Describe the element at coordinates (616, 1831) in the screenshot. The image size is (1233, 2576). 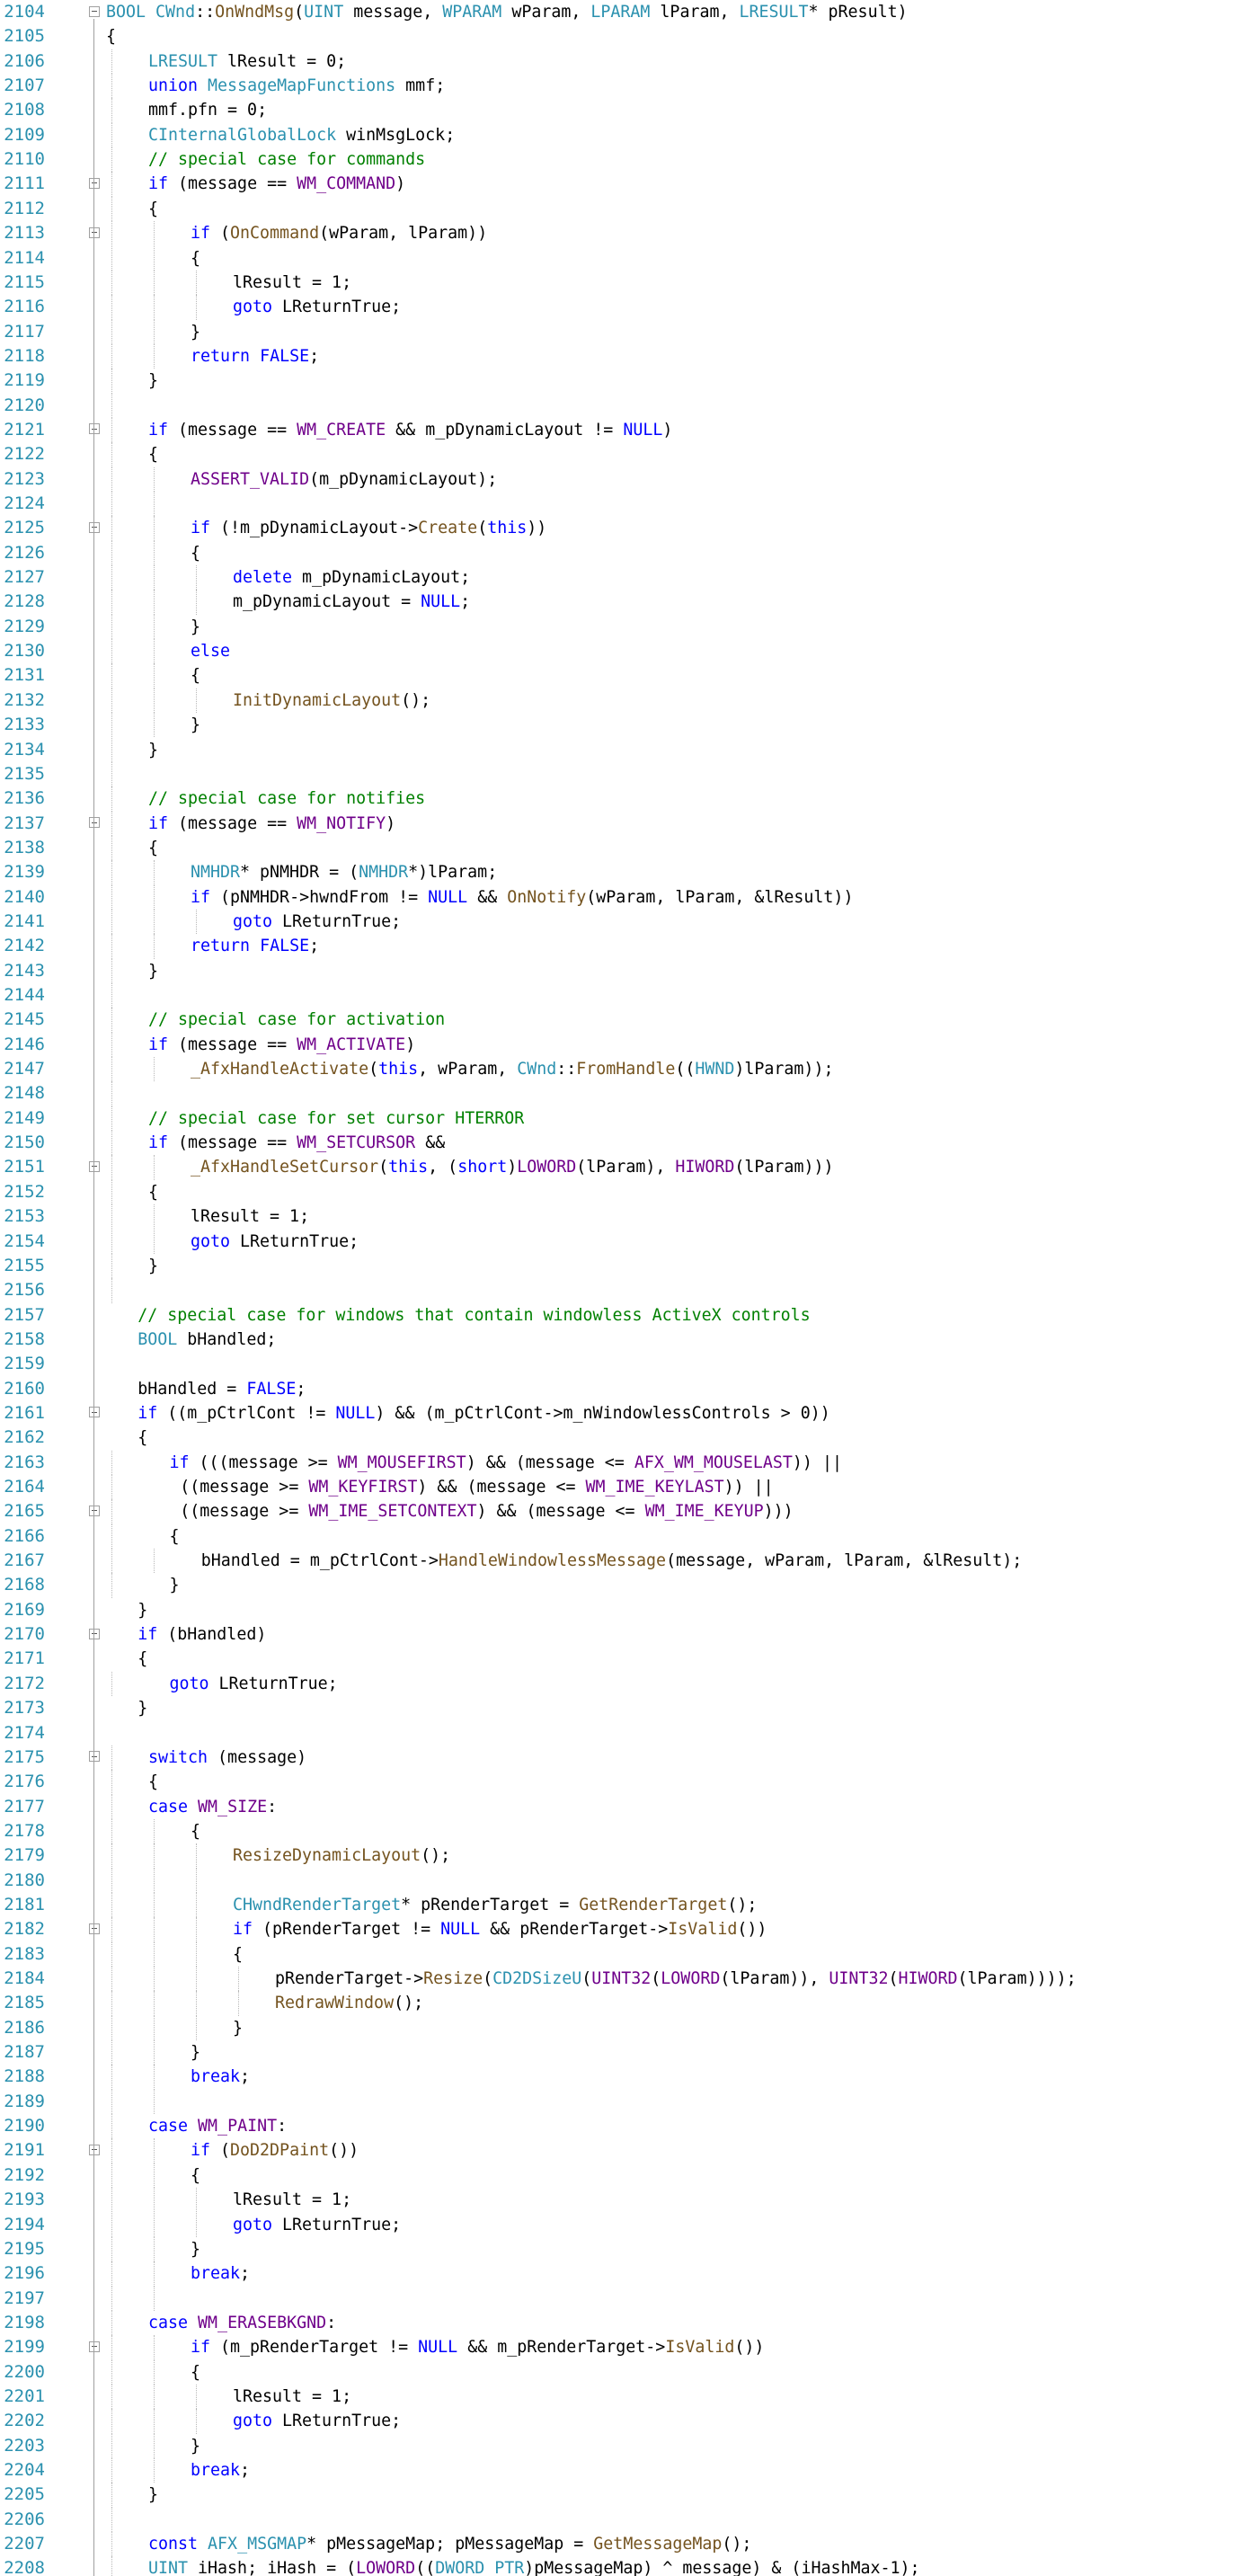
I see `code-line: 2178 {` at that location.